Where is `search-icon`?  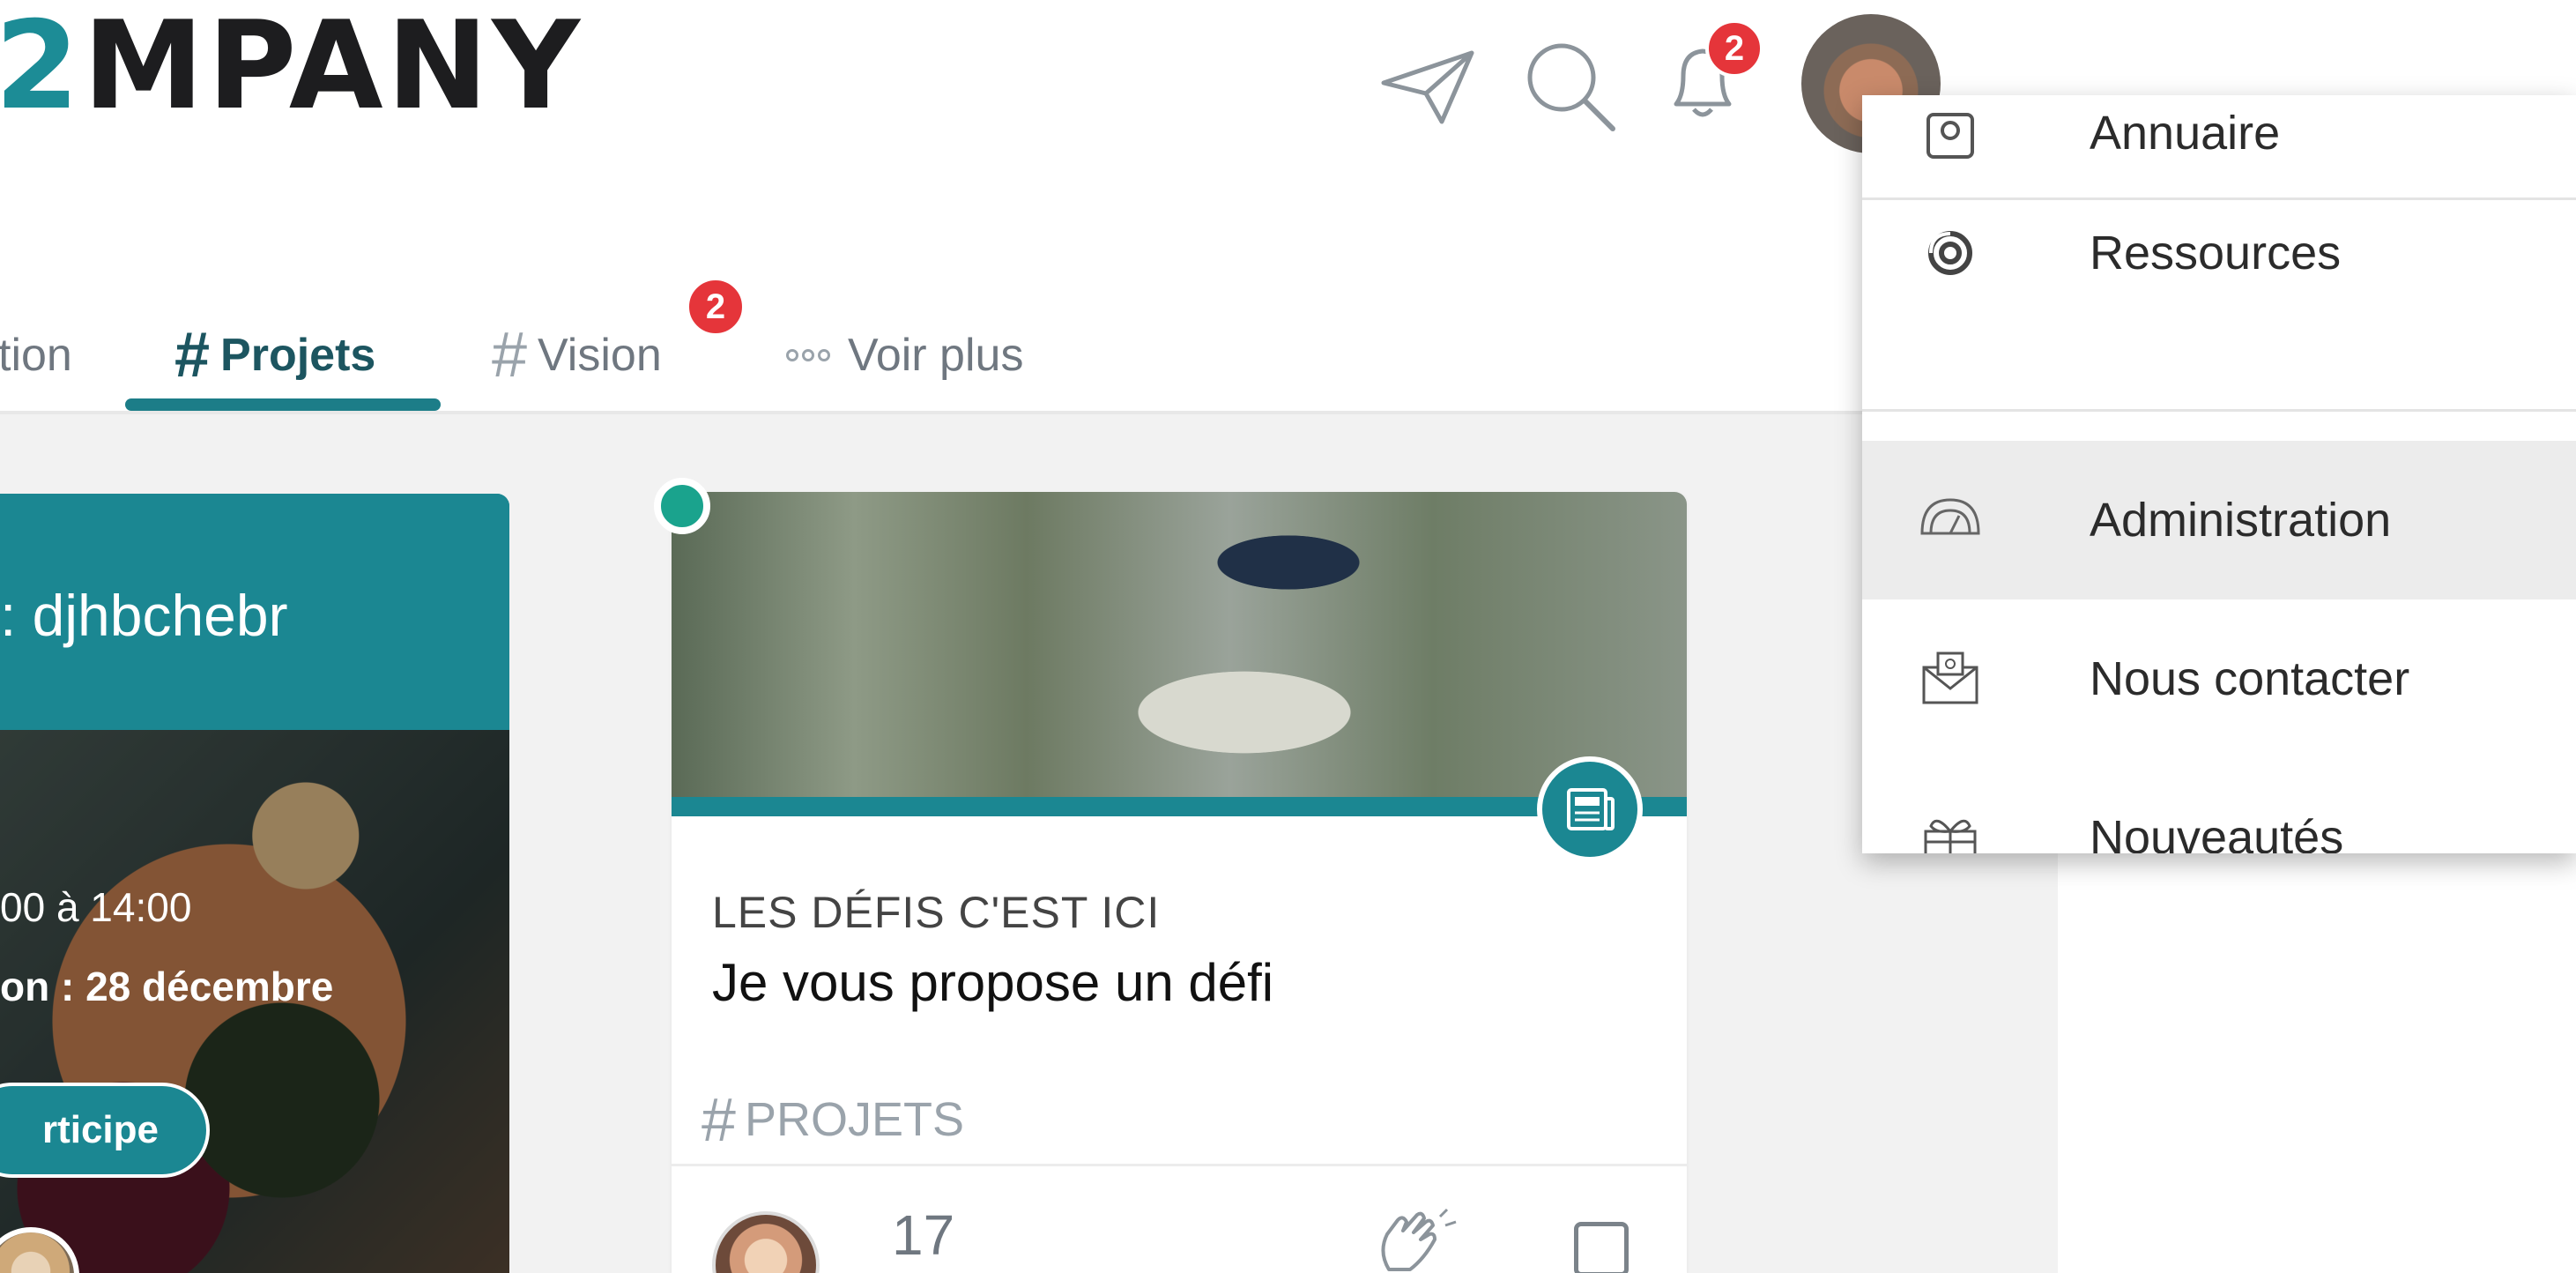
search-icon is located at coordinates (1571, 89).